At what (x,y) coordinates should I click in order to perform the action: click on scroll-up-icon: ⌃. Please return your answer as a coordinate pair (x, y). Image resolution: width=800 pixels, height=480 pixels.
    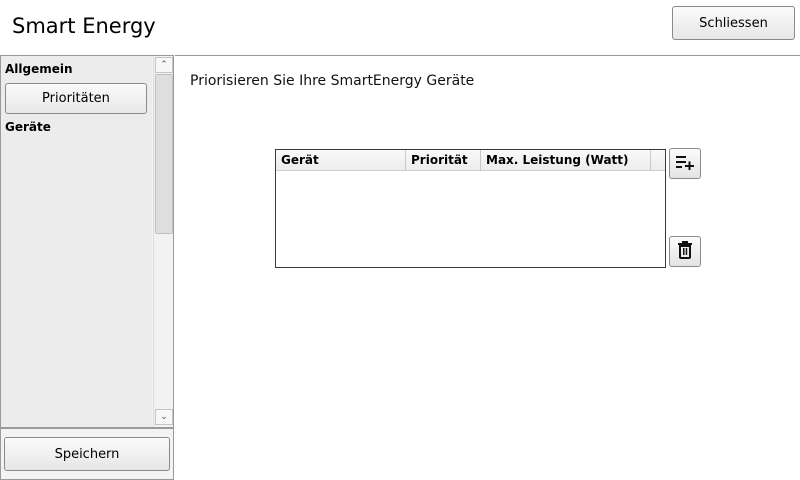
    Looking at the image, I should click on (164, 65).